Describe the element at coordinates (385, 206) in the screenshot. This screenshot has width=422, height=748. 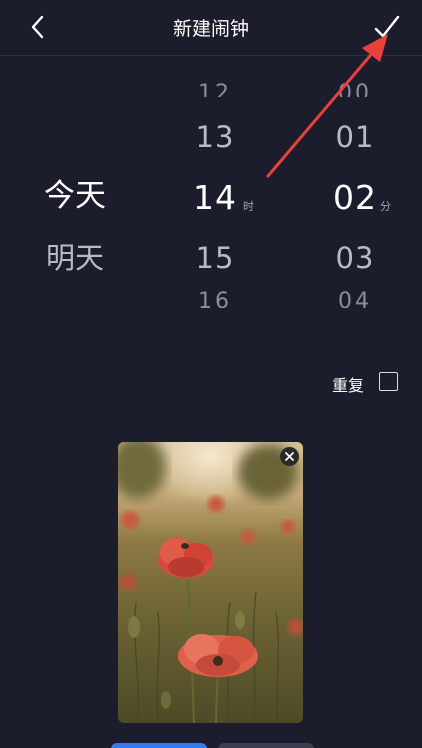
I see `minute-unit-label: 分` at that location.